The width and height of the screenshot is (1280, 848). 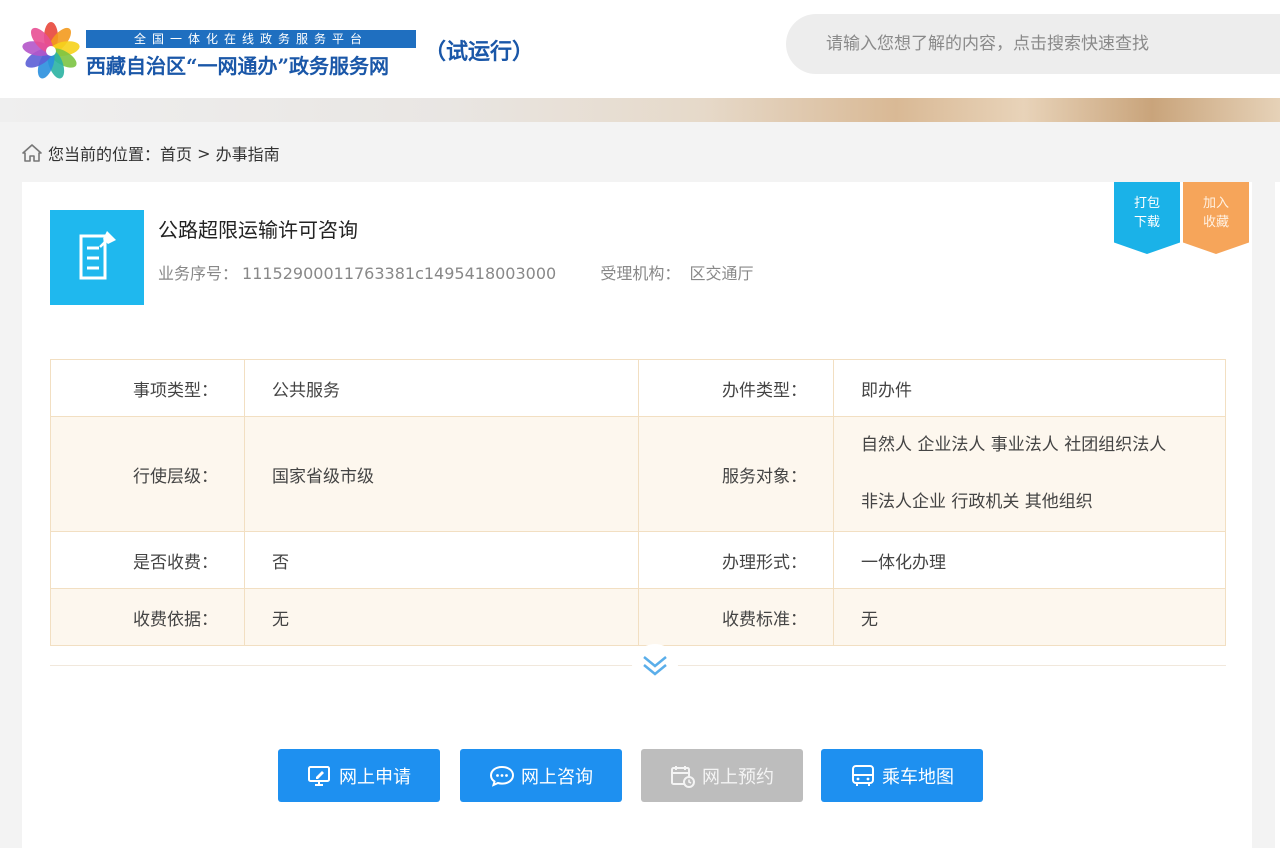 I want to click on charge-standard-value: 无, so click(x=1029, y=617).